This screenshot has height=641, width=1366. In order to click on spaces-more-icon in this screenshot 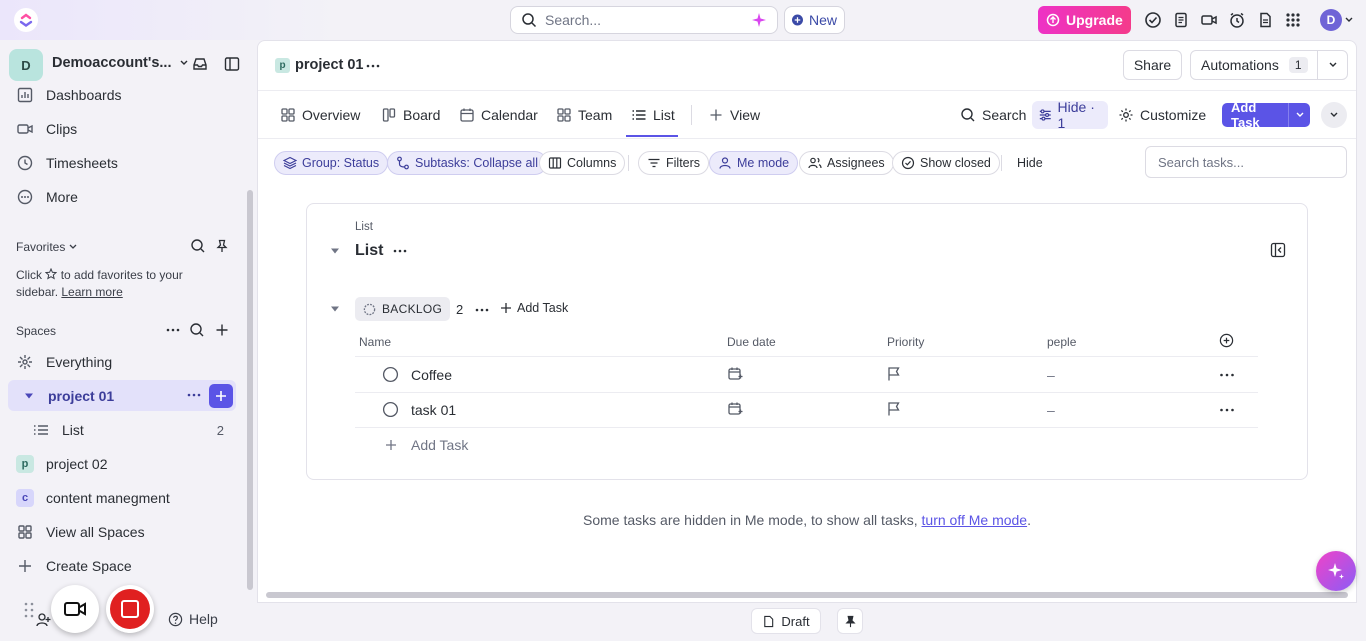, I will do `click(173, 330)`.